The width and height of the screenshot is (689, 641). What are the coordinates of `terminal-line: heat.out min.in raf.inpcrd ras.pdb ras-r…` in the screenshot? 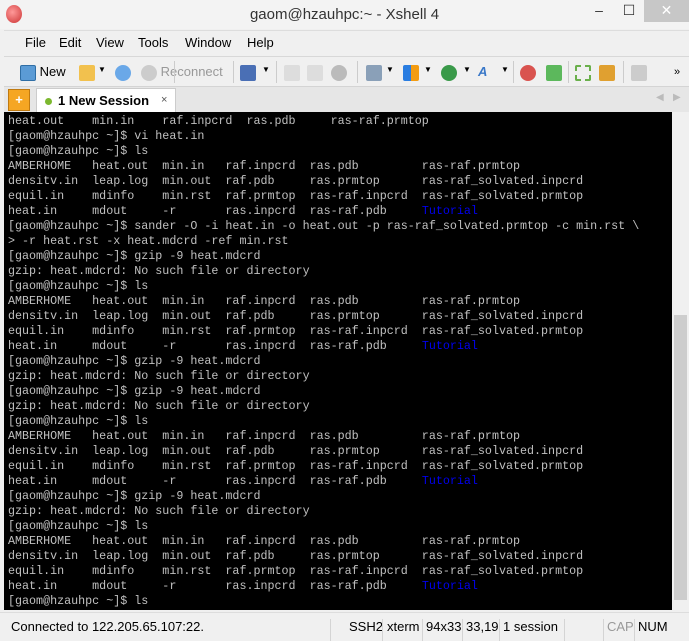 It's located at (340, 121).